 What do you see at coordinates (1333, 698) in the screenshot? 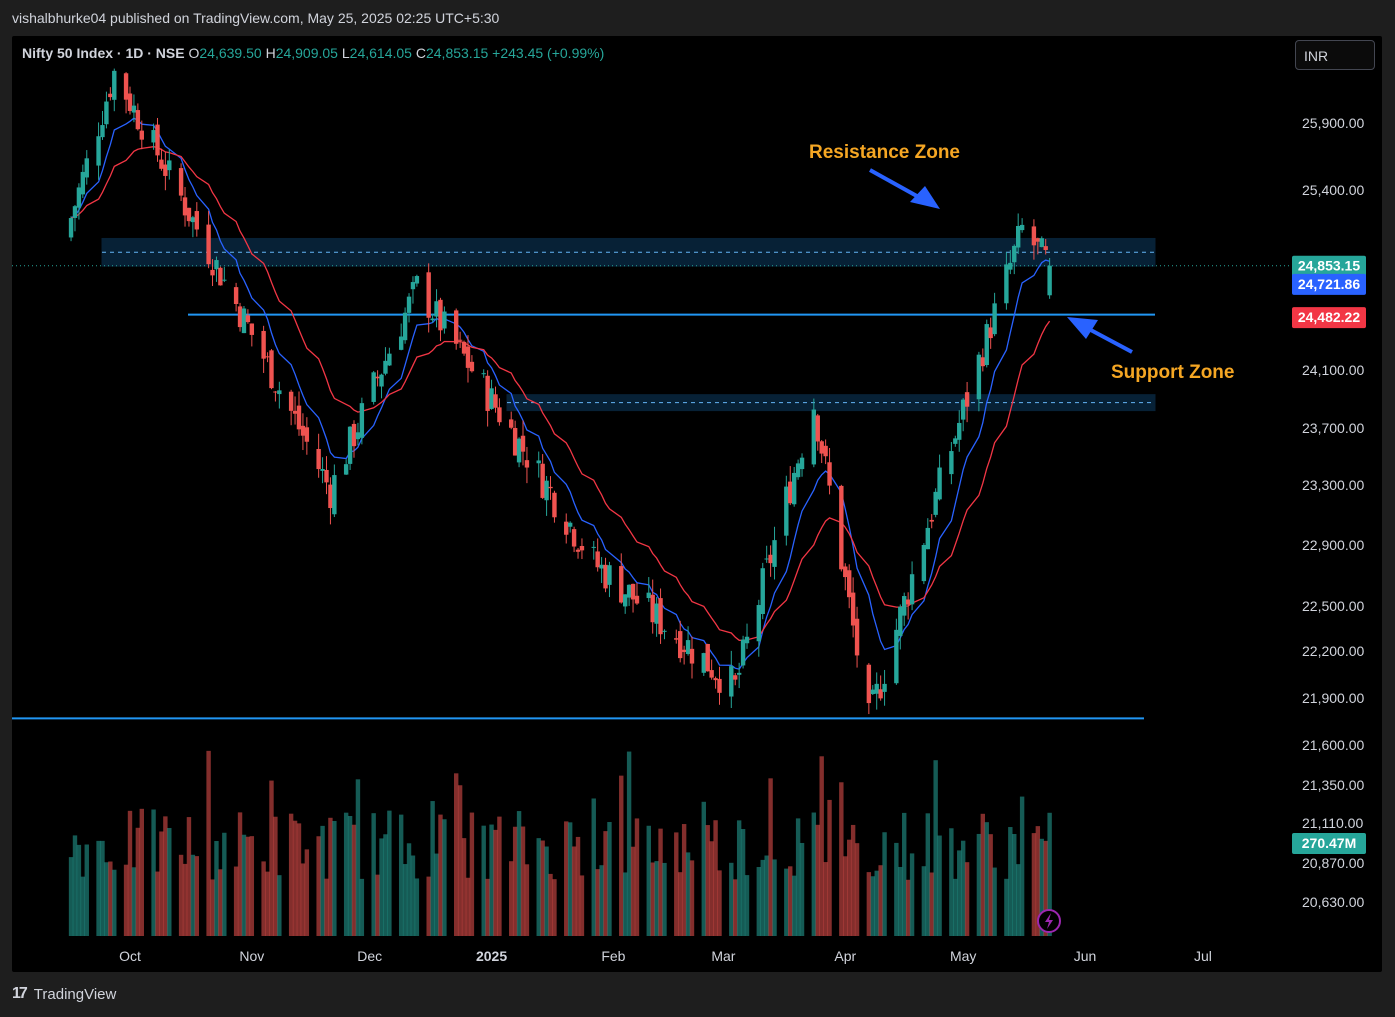
I see `y-tick-label: 21,900.00` at bounding box center [1333, 698].